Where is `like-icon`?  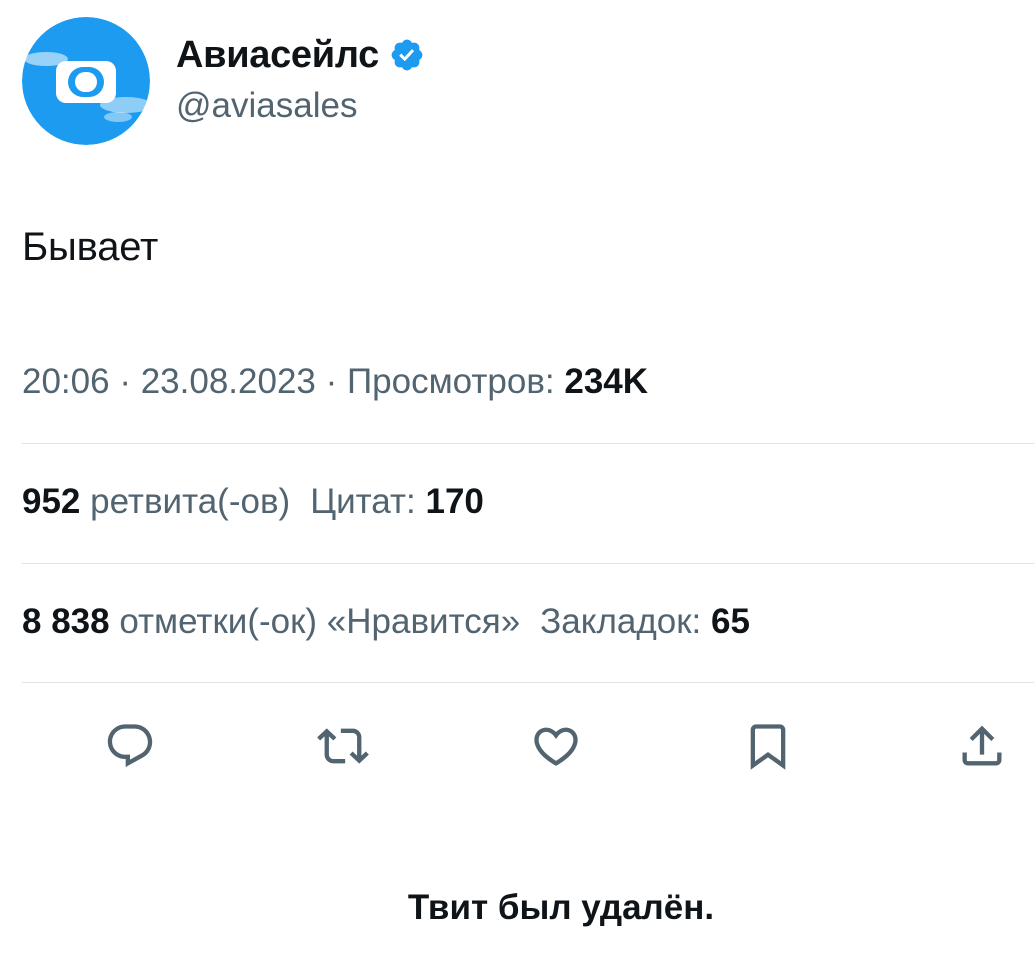
like-icon is located at coordinates (556, 748).